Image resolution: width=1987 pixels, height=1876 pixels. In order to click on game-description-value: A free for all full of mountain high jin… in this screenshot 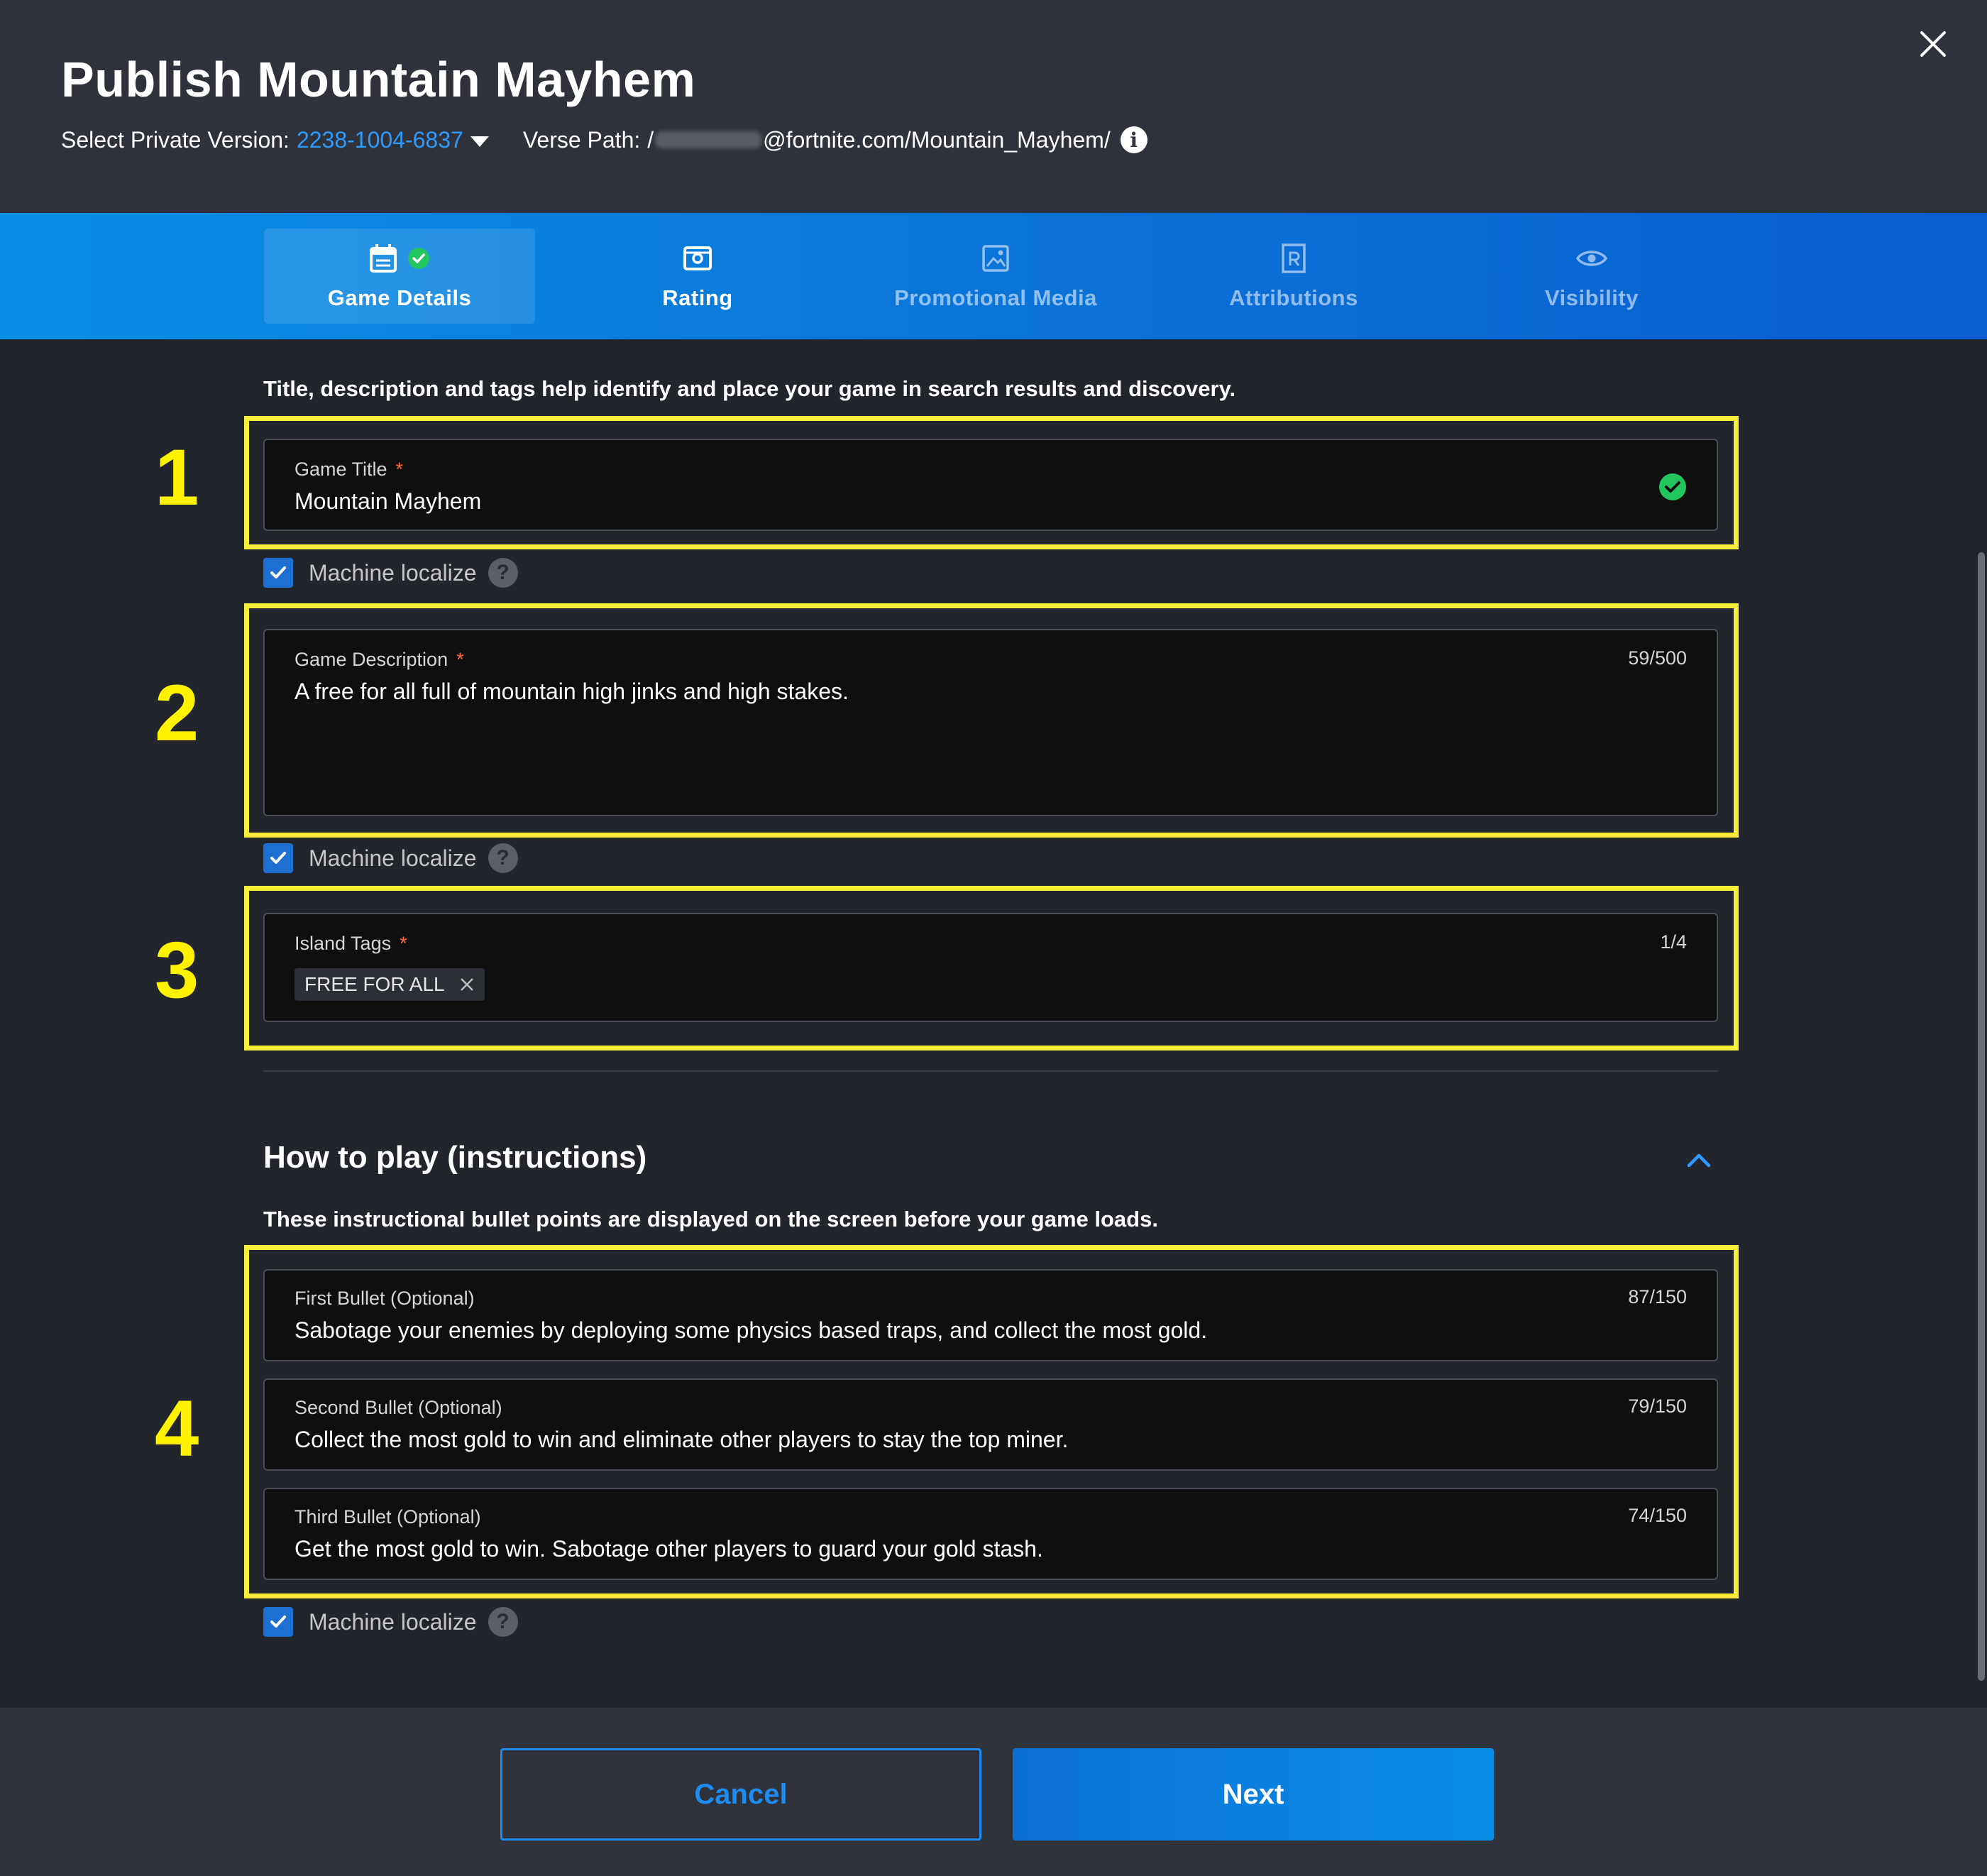, I will do `click(572, 692)`.